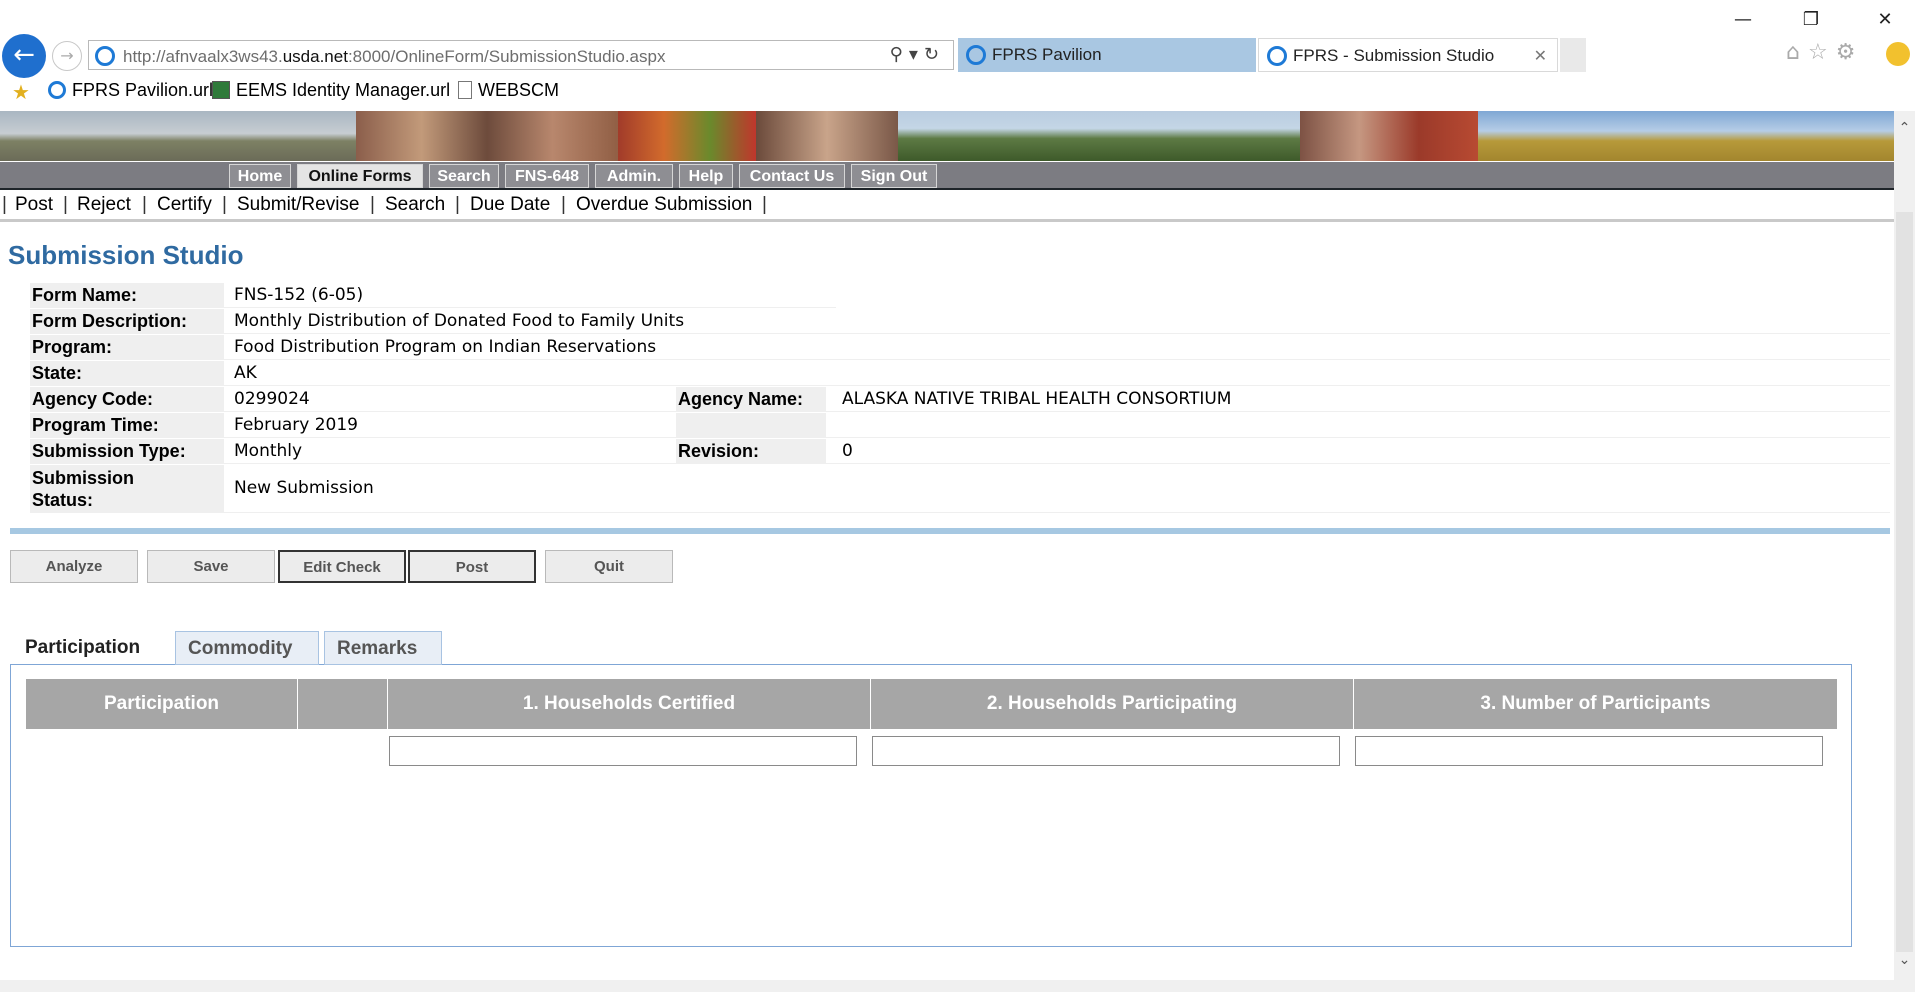  I want to click on browser-tab-fprs-pavilion: FPRS Pavilion, so click(1107, 55).